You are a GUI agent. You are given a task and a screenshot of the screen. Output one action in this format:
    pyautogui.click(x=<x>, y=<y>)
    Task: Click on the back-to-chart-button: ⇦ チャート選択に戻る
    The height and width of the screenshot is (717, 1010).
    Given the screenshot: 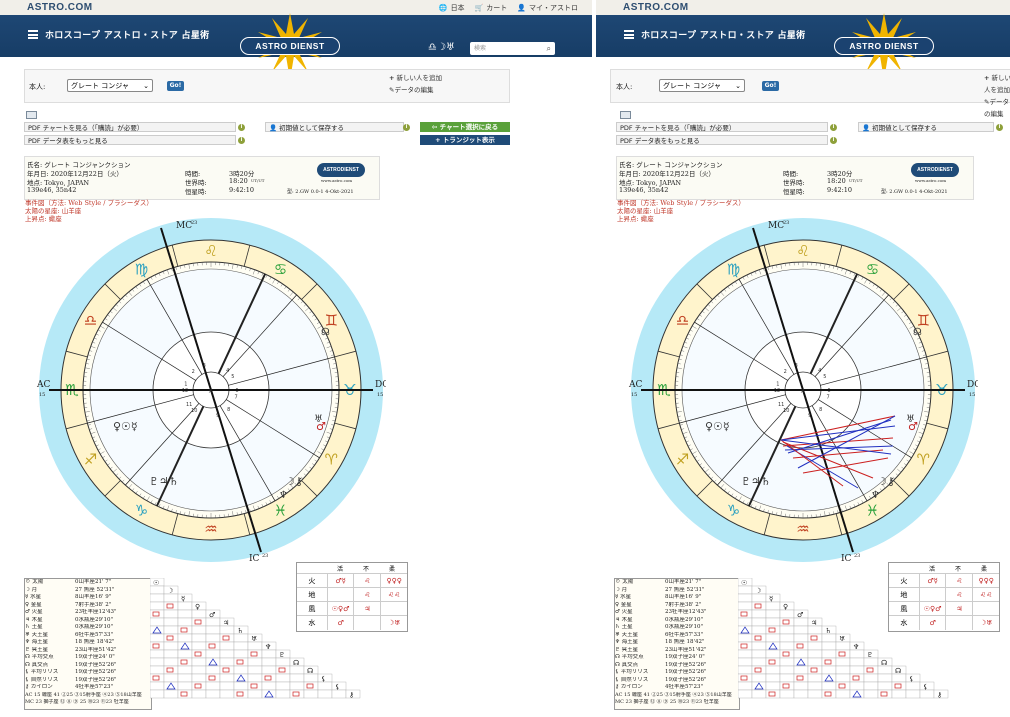 What is the action you would take?
    pyautogui.click(x=465, y=127)
    